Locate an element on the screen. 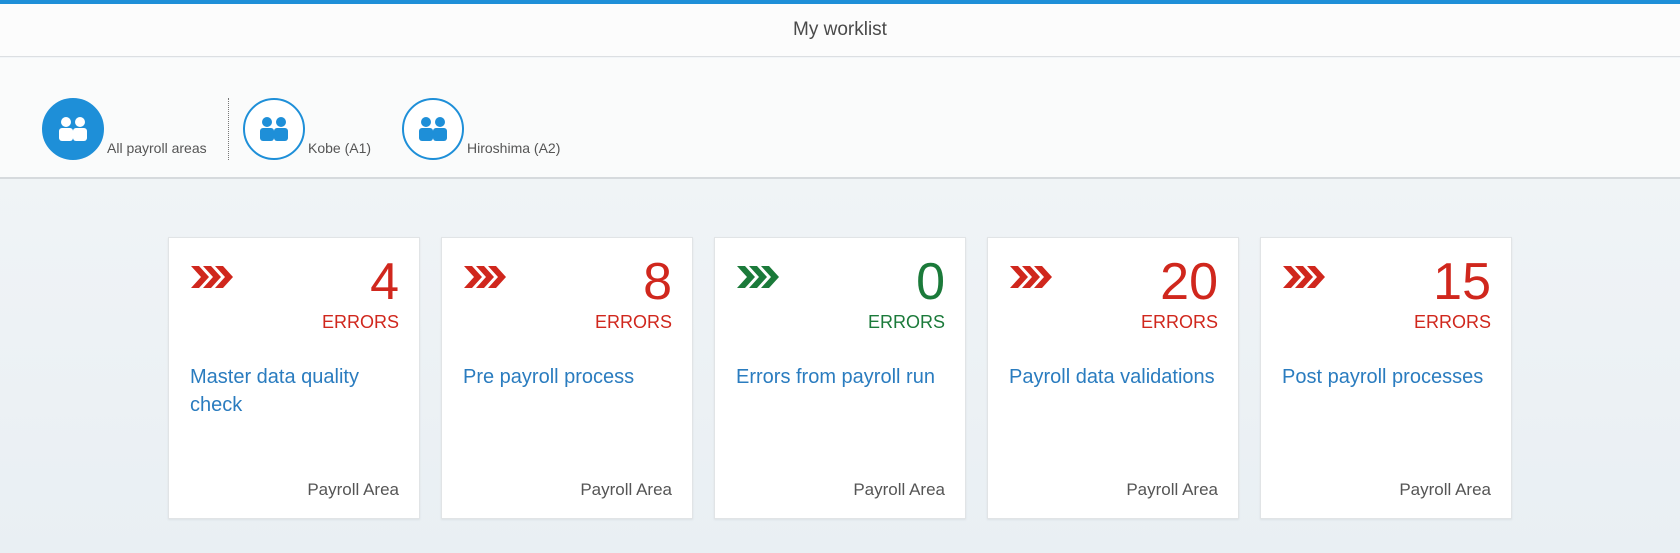 This screenshot has height=553, width=1680. filter-hiroshima-a2: Hiroshima (A2) is located at coordinates (481, 129).